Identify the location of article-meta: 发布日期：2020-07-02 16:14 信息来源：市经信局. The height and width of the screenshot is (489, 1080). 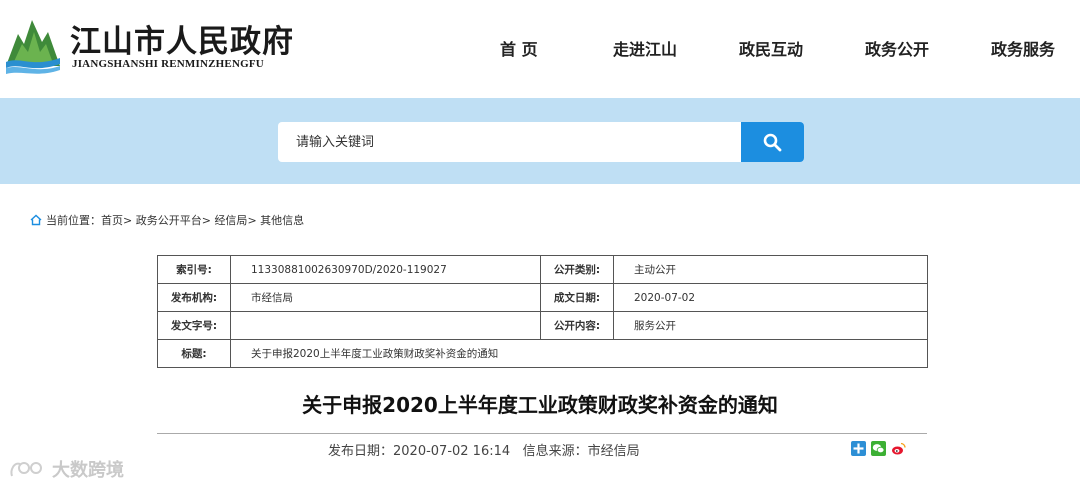
(484, 449).